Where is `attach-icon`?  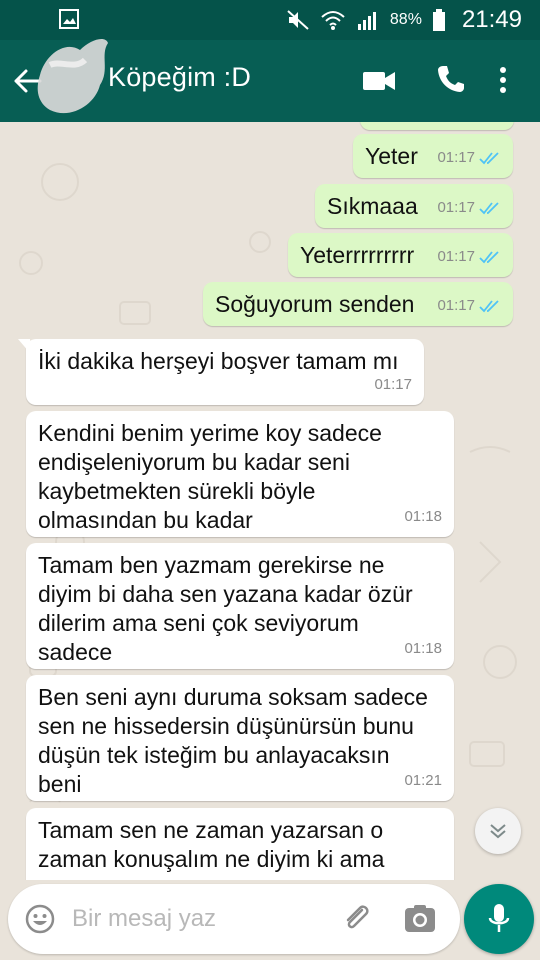 attach-icon is located at coordinates (357, 919).